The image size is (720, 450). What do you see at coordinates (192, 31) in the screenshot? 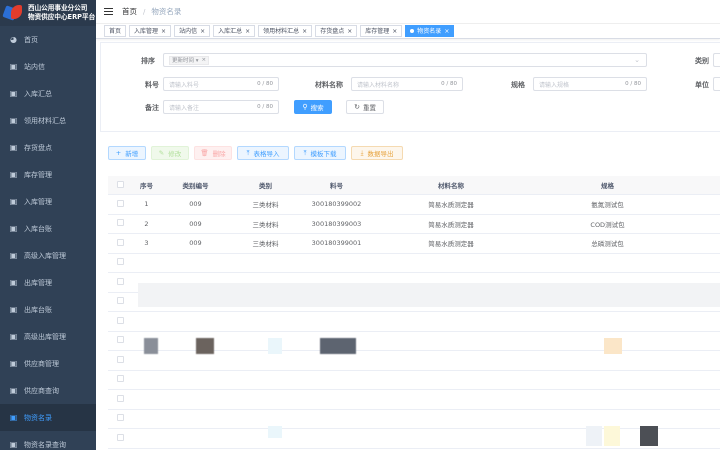
I see `tab-tag: 站内信 ×` at bounding box center [192, 31].